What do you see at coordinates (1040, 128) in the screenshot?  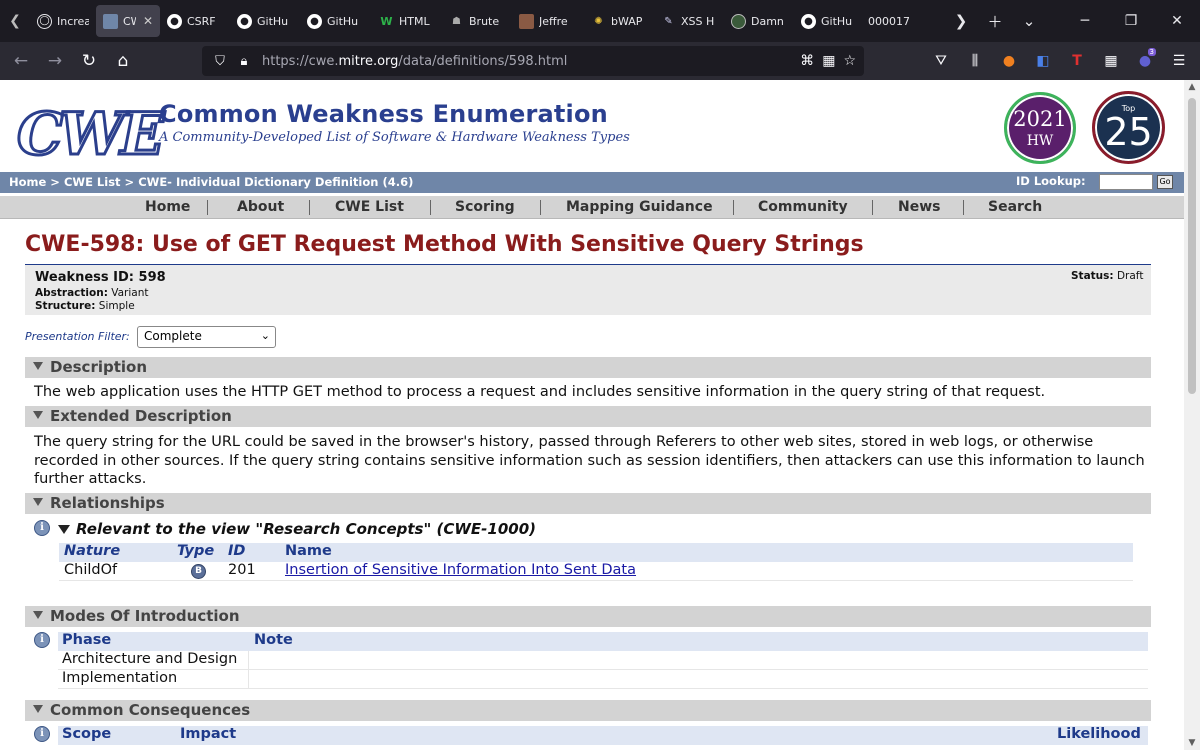 I see `hw-2021-badge: 2021 HW` at bounding box center [1040, 128].